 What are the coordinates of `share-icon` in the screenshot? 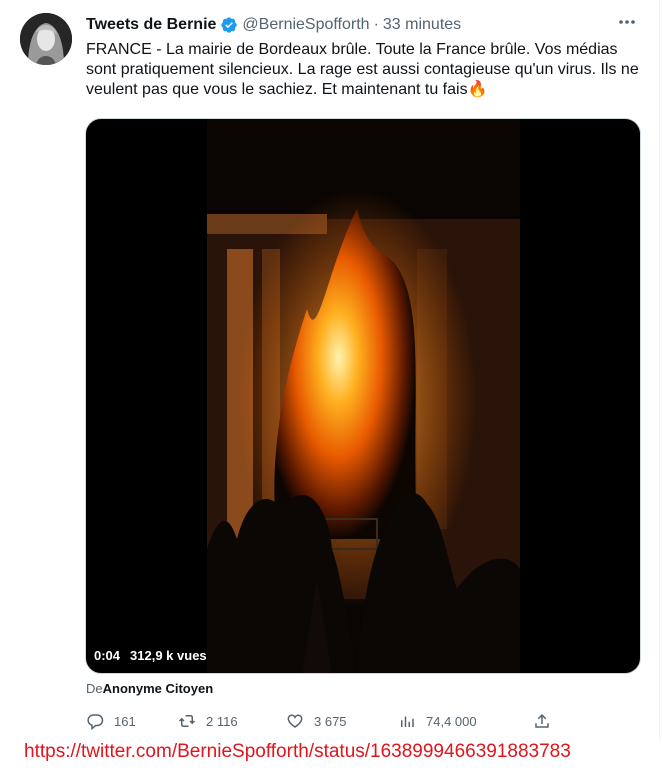 It's located at (542, 720).